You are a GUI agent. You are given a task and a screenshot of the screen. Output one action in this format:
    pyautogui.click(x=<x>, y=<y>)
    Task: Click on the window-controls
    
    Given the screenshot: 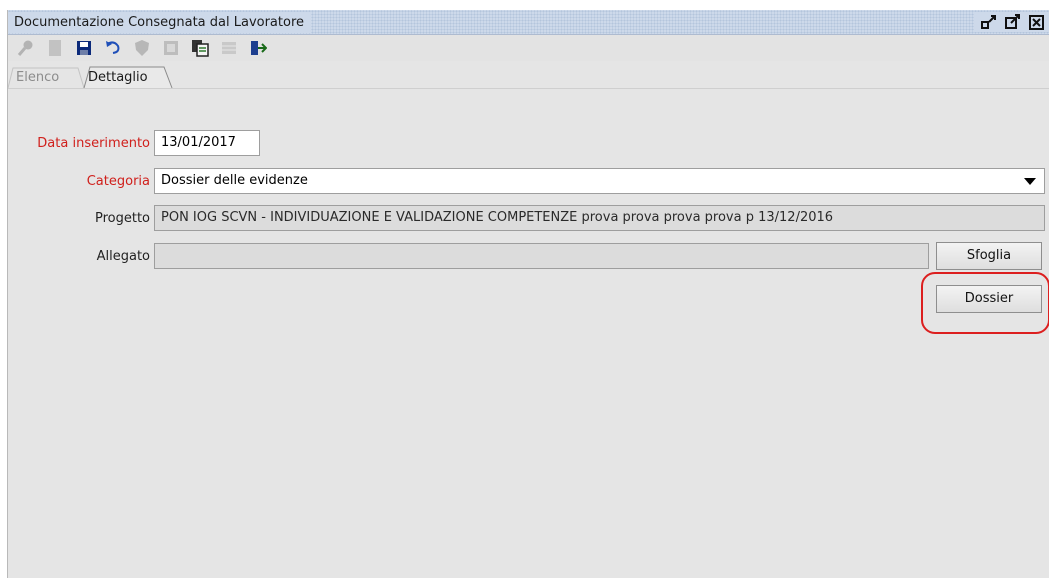 What is the action you would take?
    pyautogui.click(x=1011, y=22)
    